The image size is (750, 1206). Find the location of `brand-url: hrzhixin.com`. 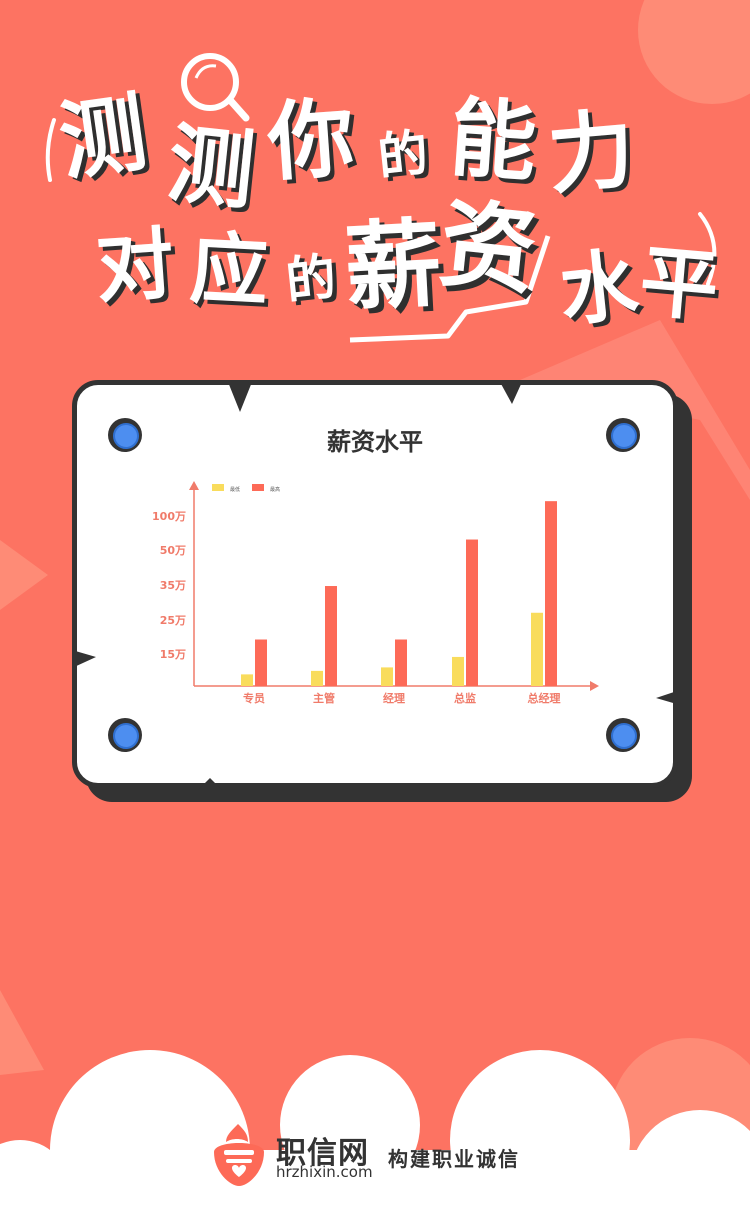

brand-url: hrzhixin.com is located at coordinates (324, 1172).